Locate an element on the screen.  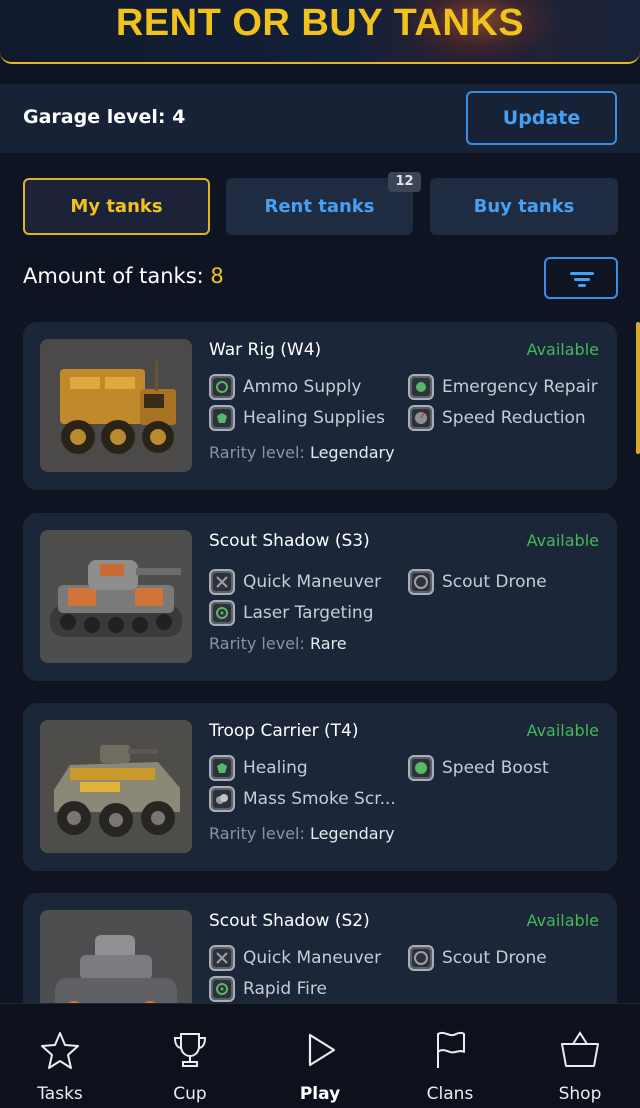
ammo-supply-icon is located at coordinates (222, 387).